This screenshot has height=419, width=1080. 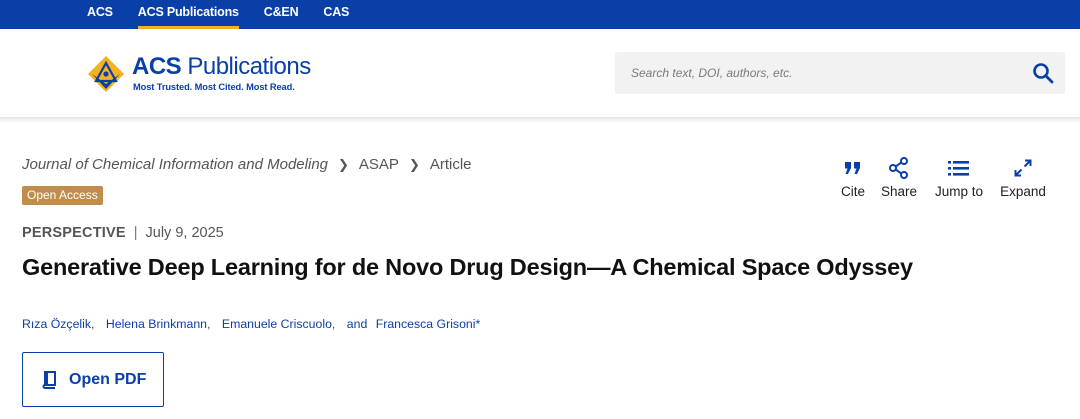 I want to click on article-meta: PERSPECTIVE | July 9, 2025, so click(x=123, y=233).